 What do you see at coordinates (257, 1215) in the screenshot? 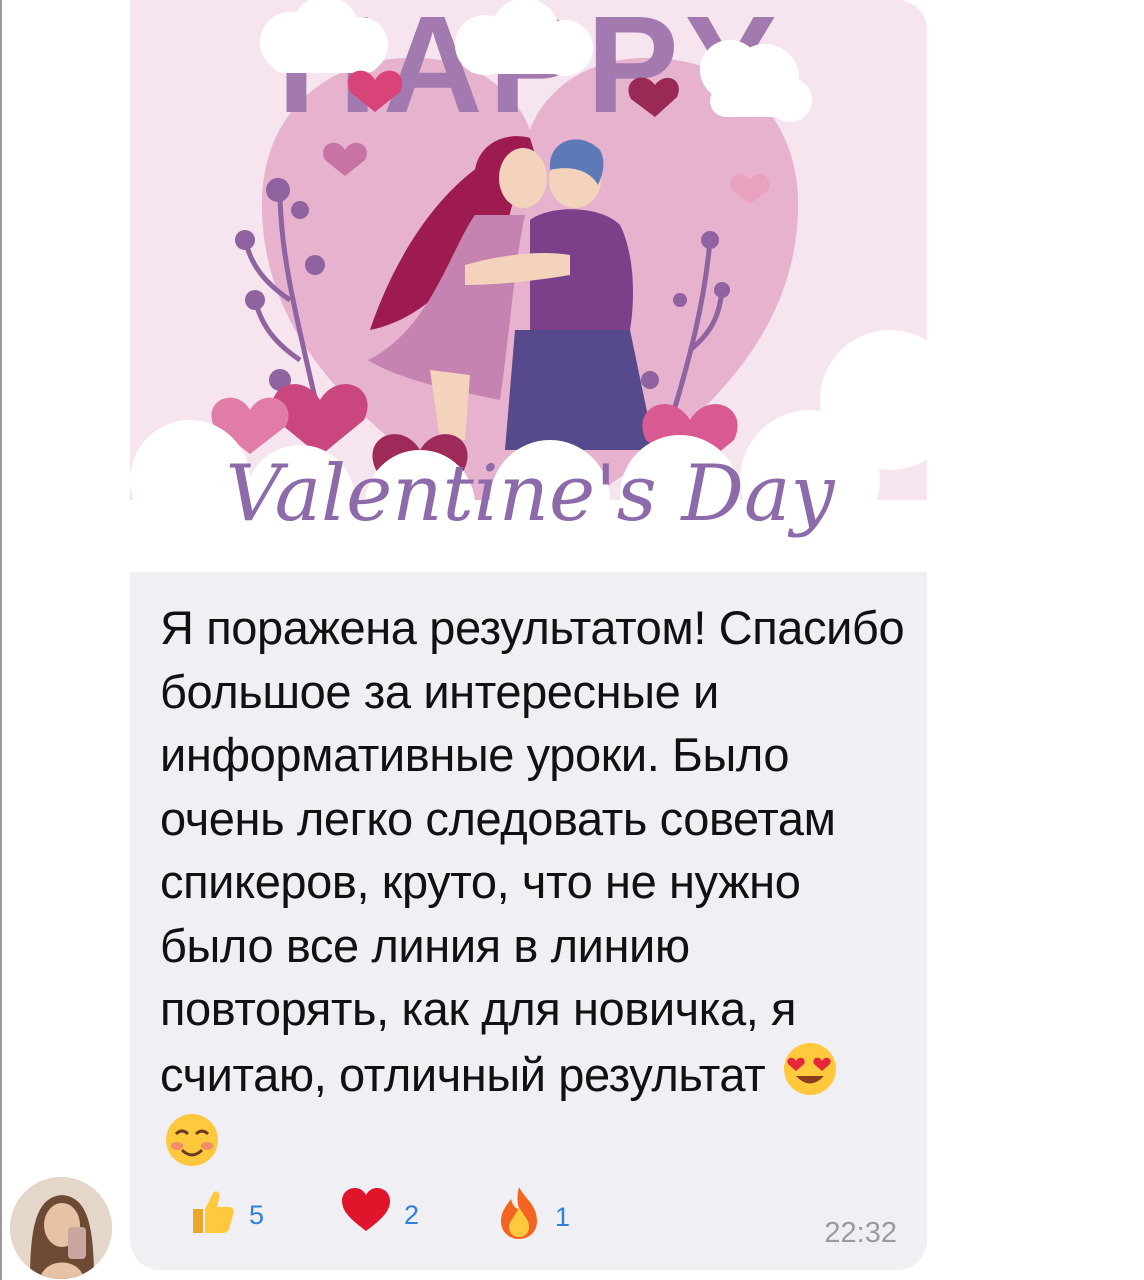
I see `reaction-count: 5` at bounding box center [257, 1215].